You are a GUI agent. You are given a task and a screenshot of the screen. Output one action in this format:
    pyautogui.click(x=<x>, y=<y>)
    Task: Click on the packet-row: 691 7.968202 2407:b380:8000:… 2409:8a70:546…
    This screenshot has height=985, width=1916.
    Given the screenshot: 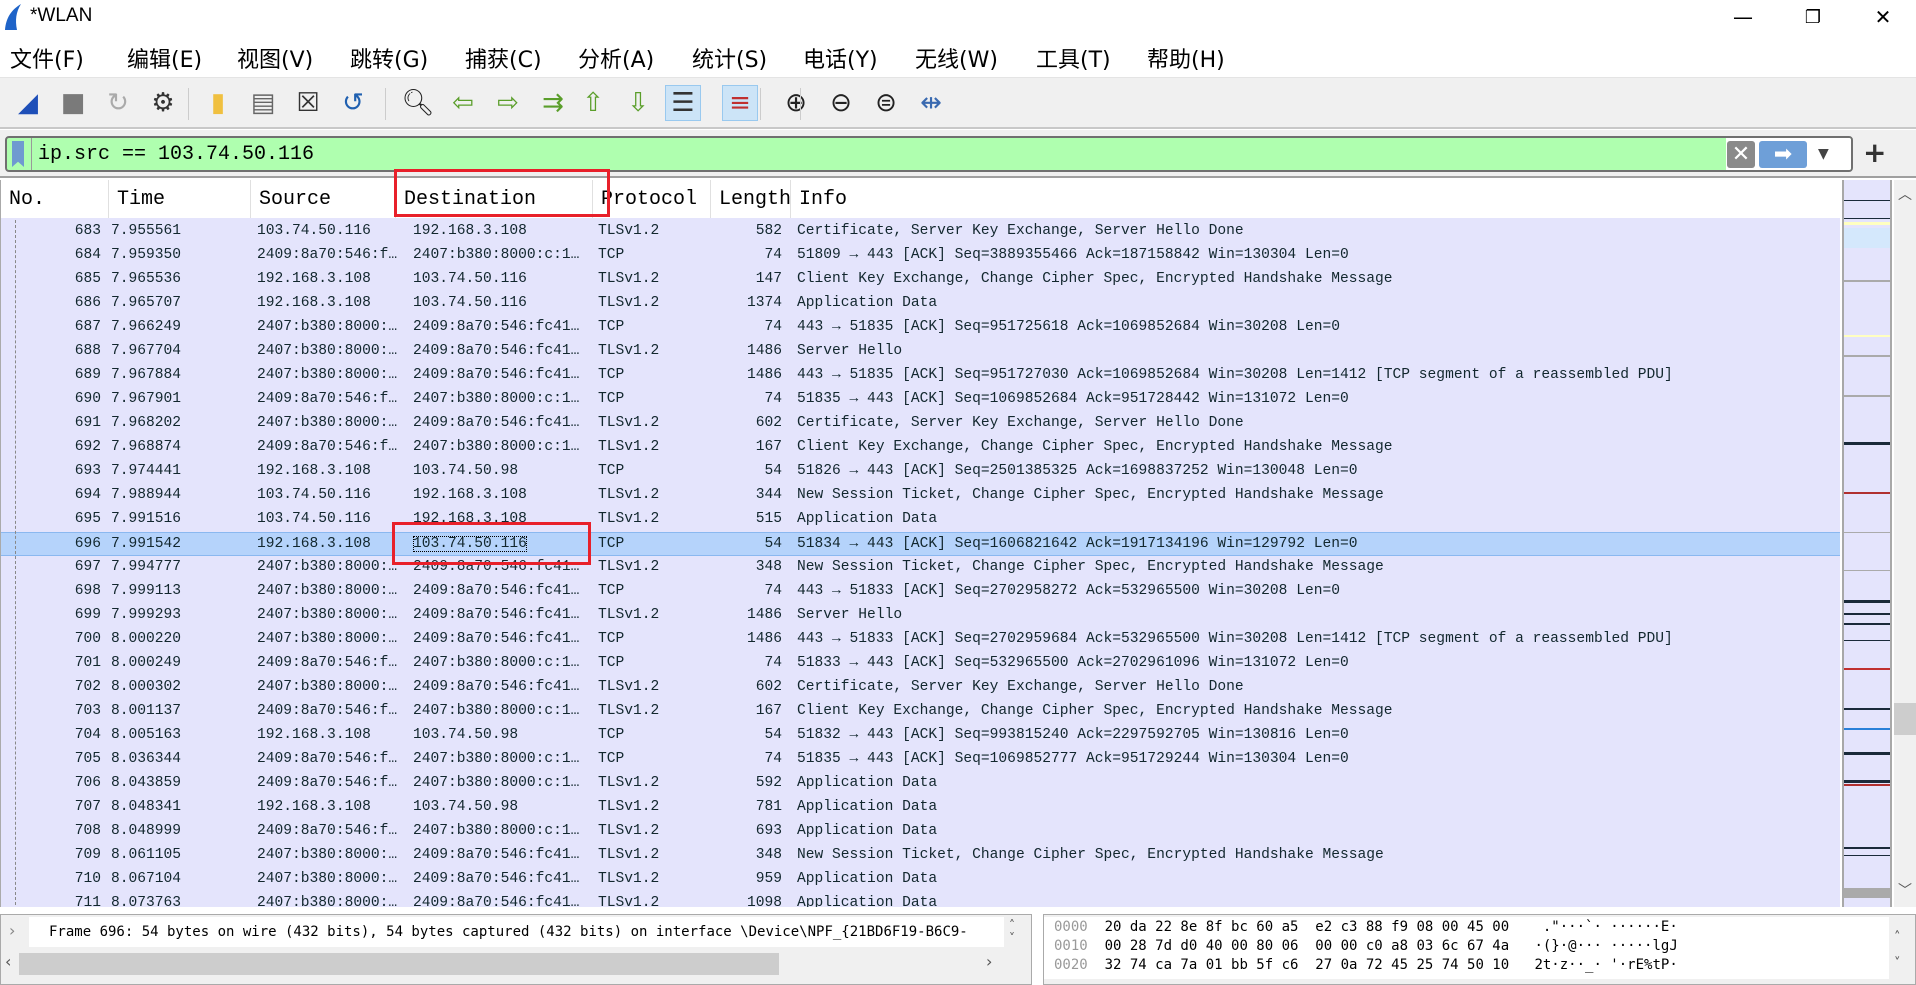 What is the action you would take?
    pyautogui.click(x=920, y=424)
    